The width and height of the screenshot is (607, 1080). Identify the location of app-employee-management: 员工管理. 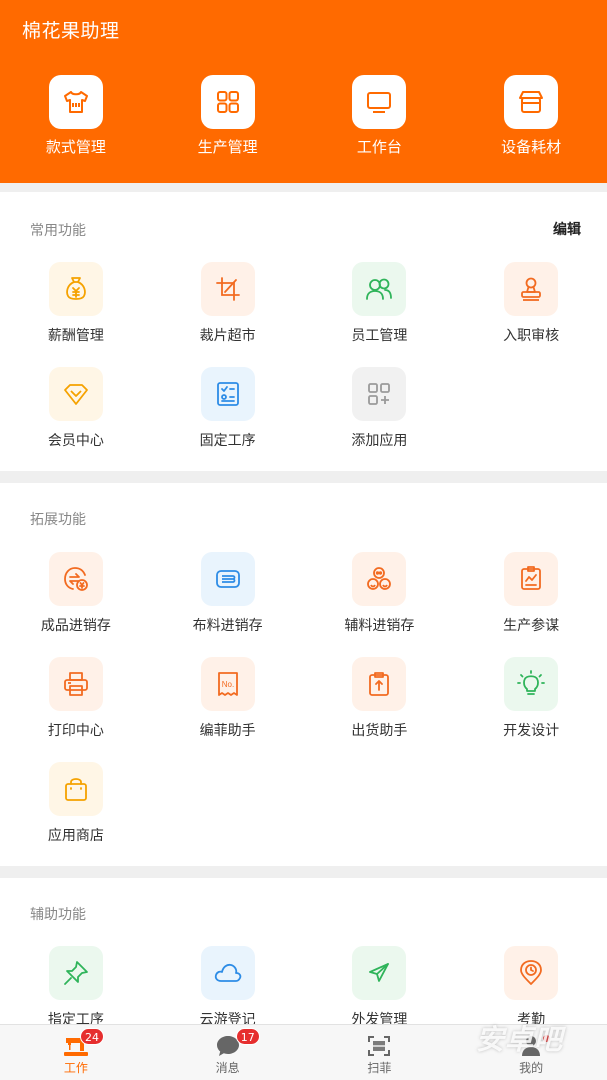
(380, 314).